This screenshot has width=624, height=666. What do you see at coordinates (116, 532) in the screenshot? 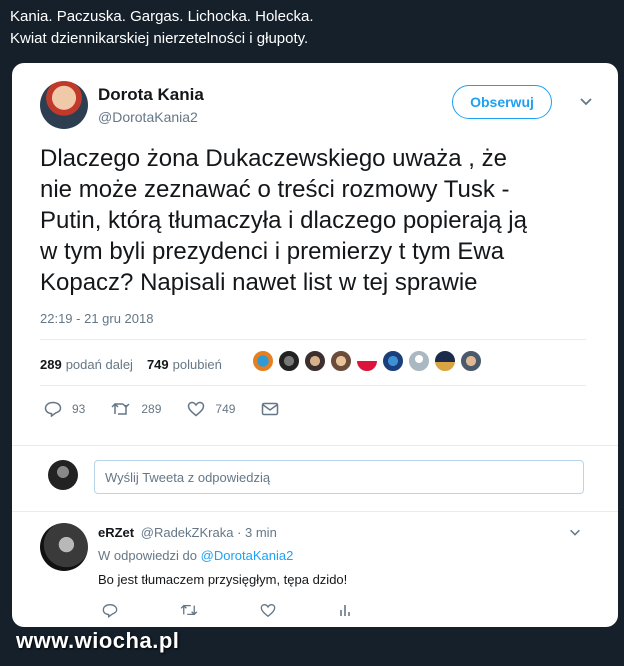
I see `reply-author-name: eRZet` at bounding box center [116, 532].